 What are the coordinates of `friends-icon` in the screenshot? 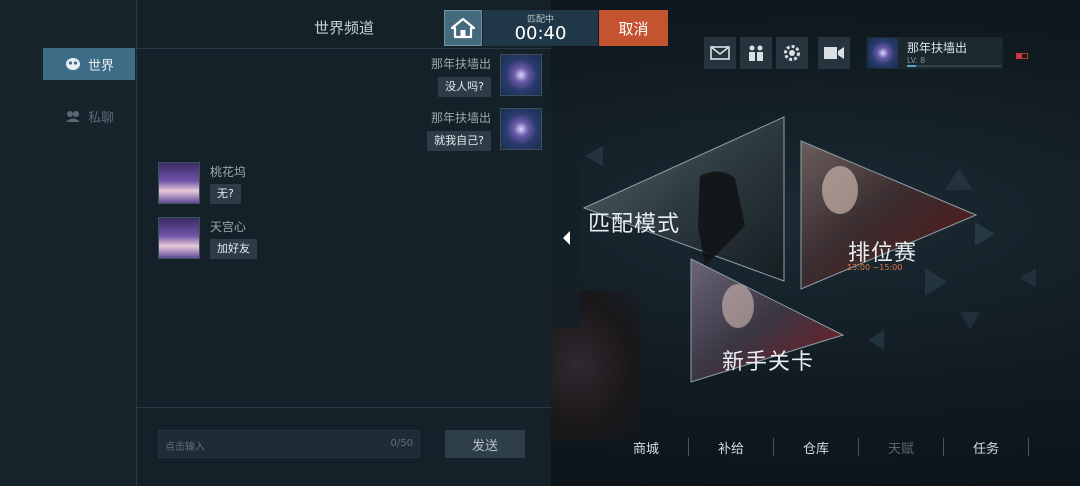 It's located at (756, 53).